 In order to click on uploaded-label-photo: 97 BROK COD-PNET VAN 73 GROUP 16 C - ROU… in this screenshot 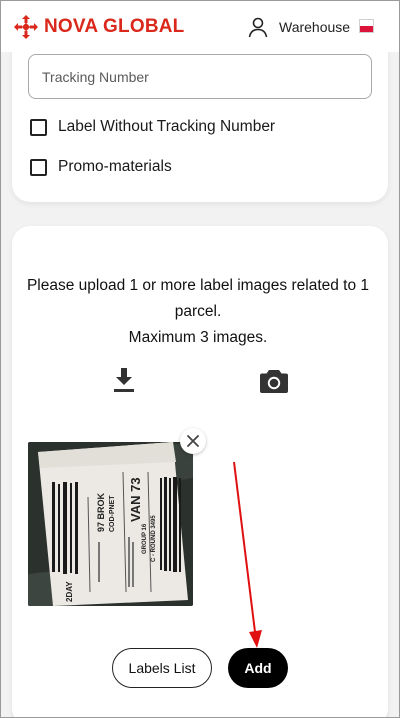, I will do `click(110, 524)`.